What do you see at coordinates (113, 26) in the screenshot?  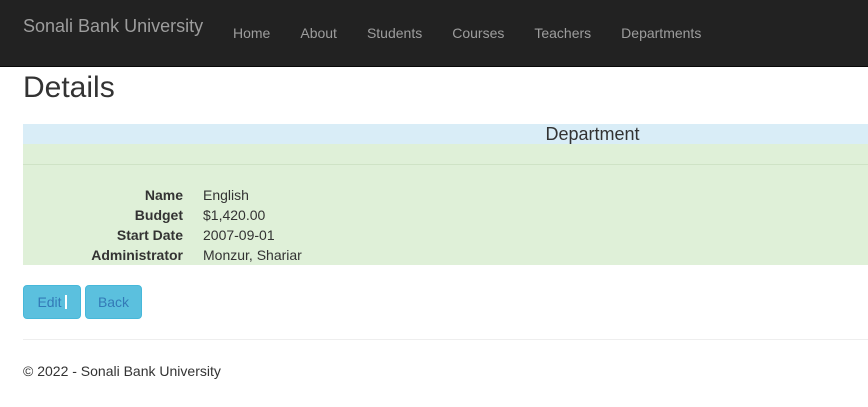 I see `brand-link: Sonali Bank University` at bounding box center [113, 26].